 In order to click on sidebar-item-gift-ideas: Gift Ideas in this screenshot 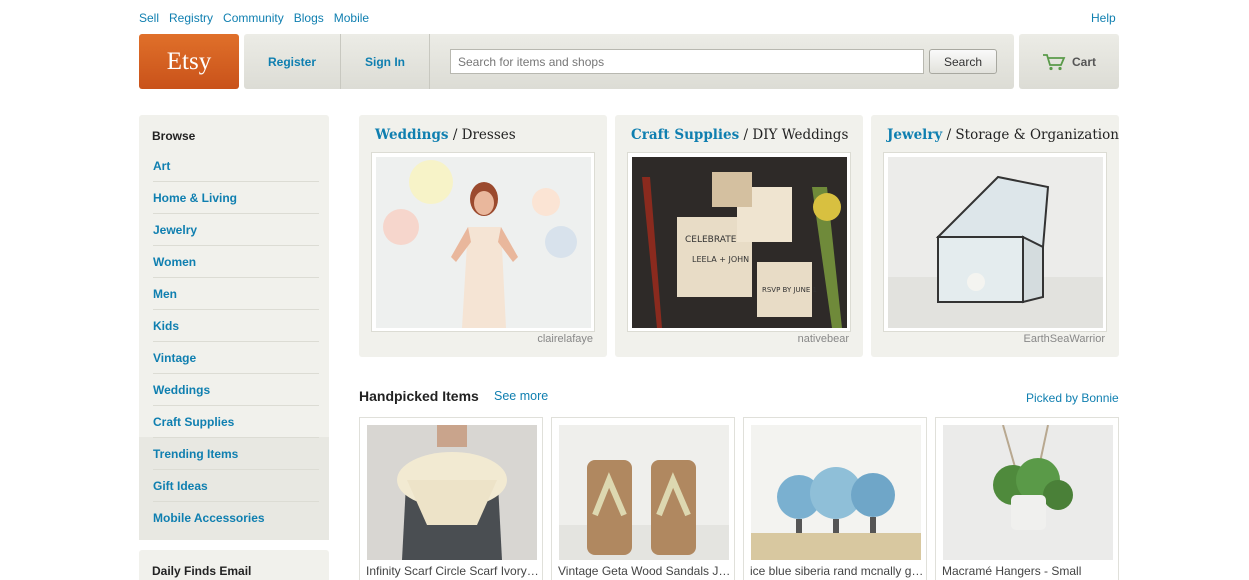, I will do `click(236, 486)`.